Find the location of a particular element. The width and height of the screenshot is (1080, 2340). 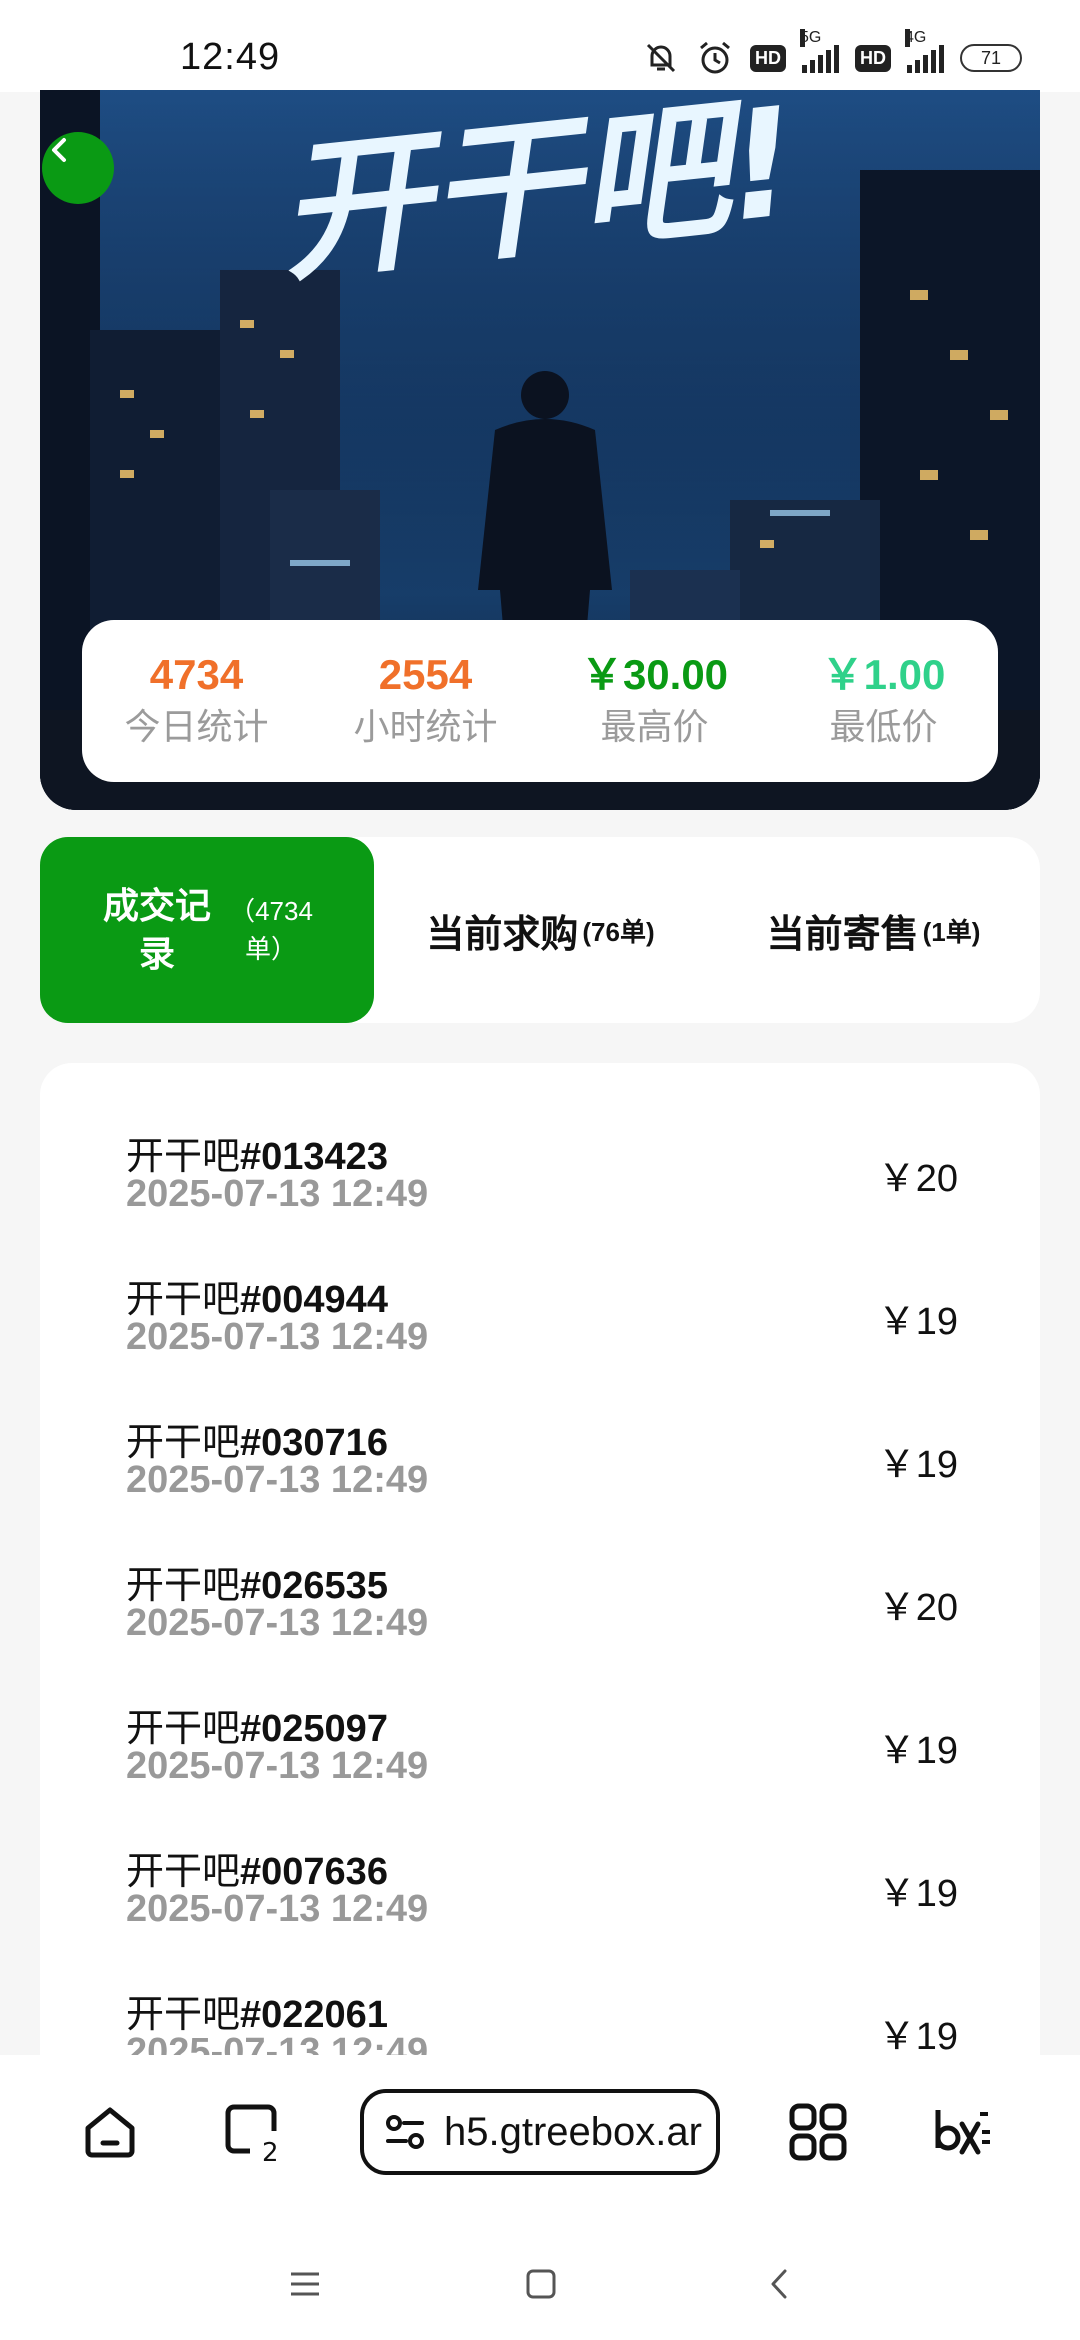

stats-card: 4734 今日统计 2554 小时统计 ￥30.00 最高价 ￥1.00 最低价 is located at coordinates (540, 701).